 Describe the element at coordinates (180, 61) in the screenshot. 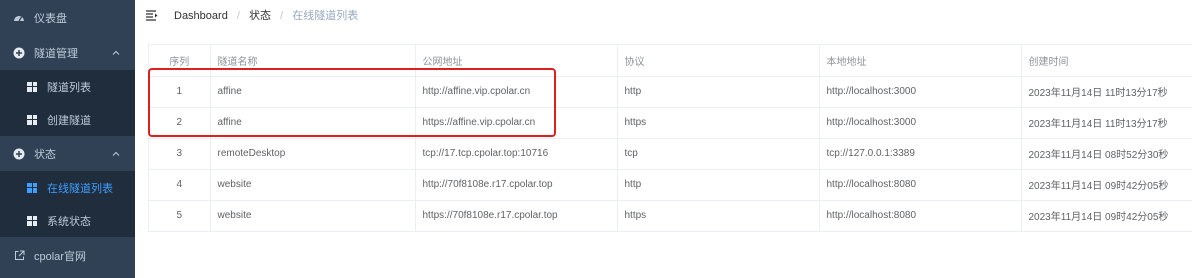

I see `column-header-index: 序列` at that location.